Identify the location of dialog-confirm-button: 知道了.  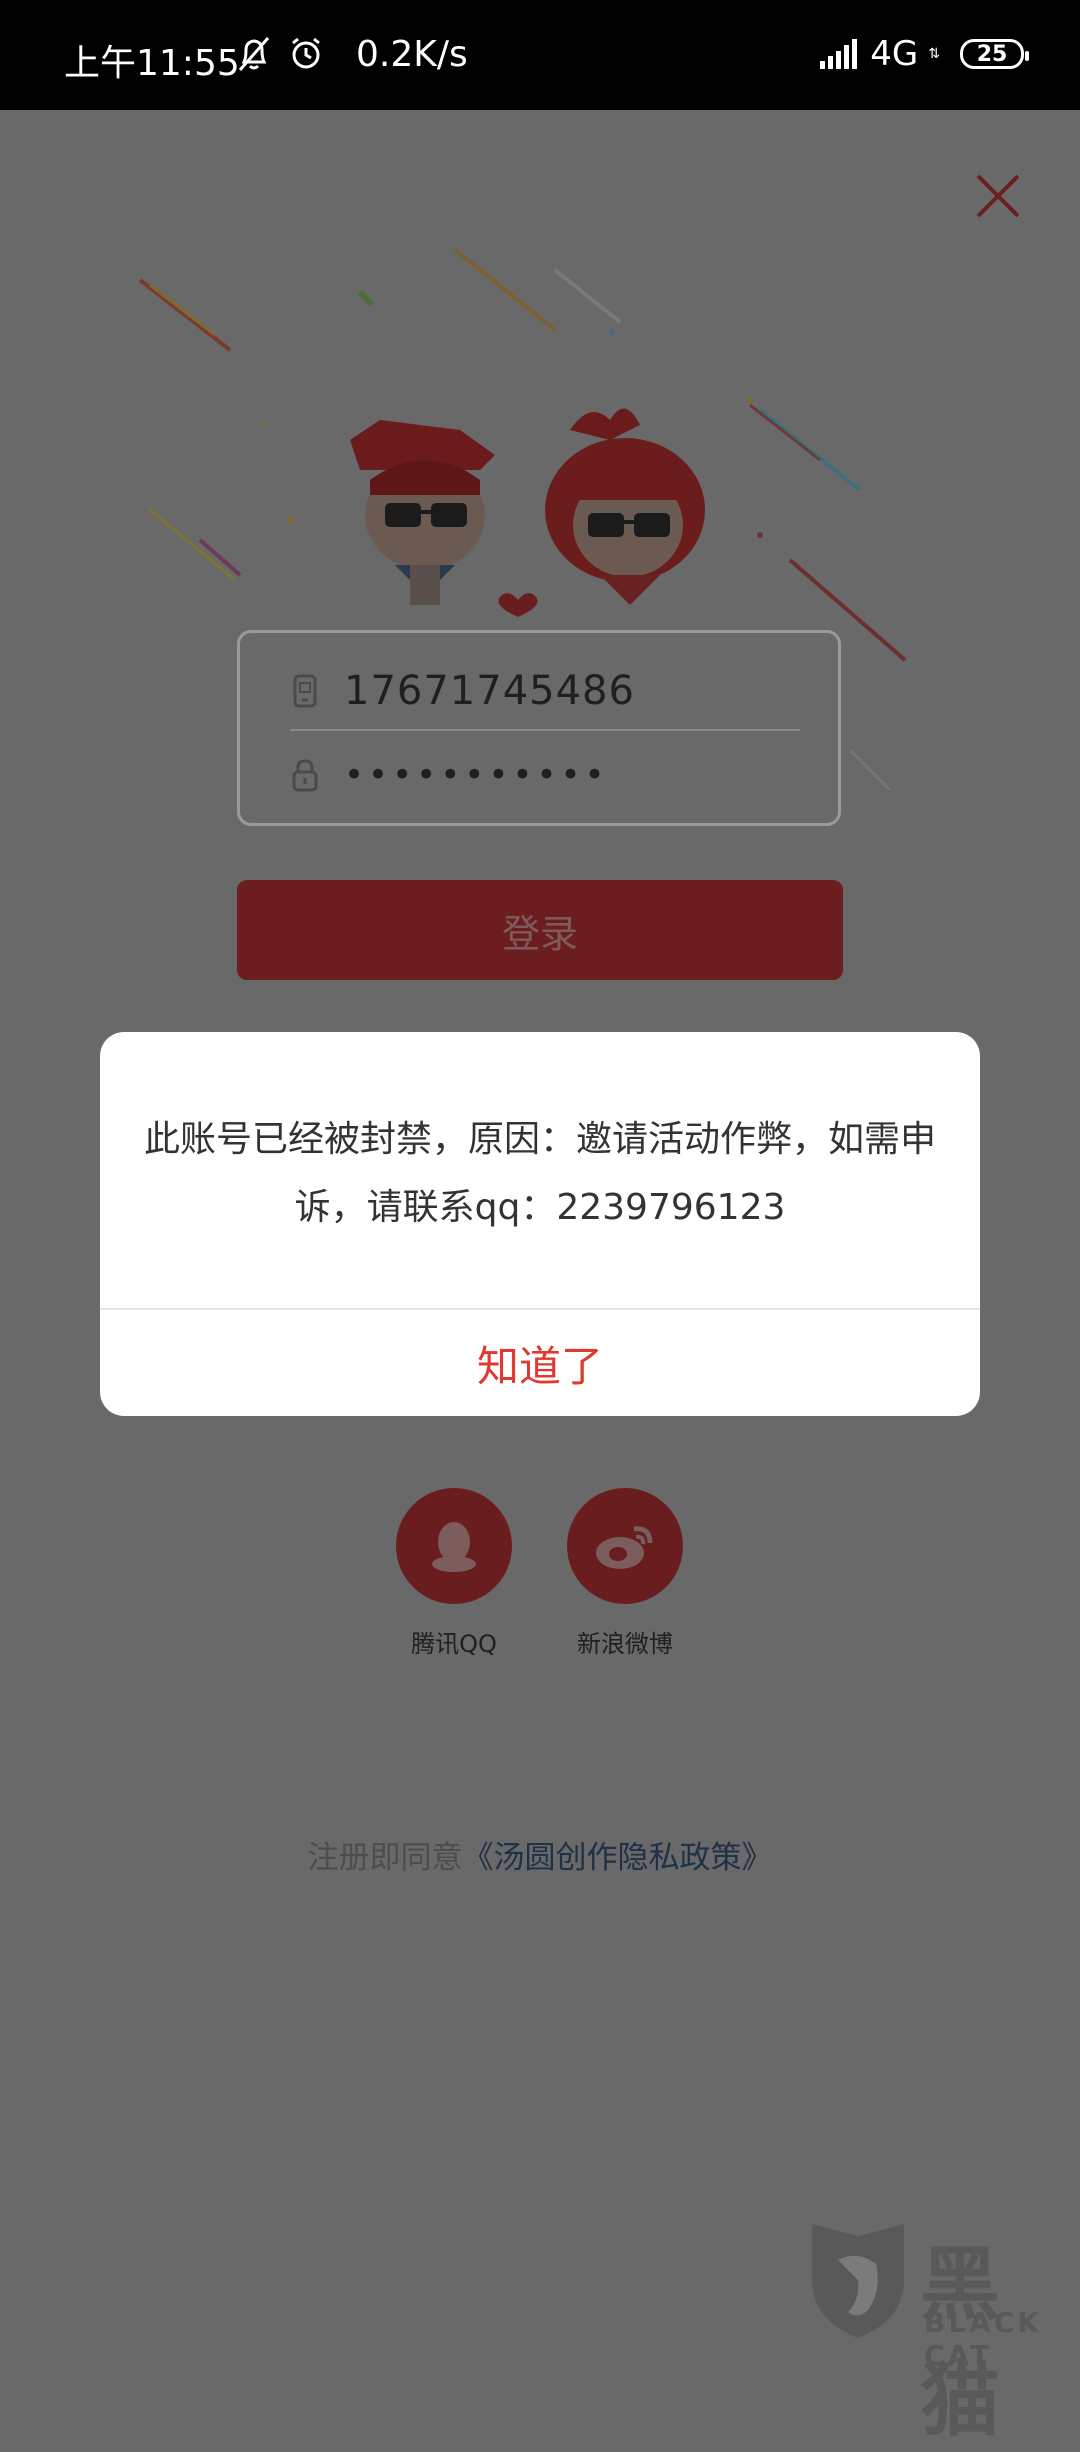
(540, 1363).